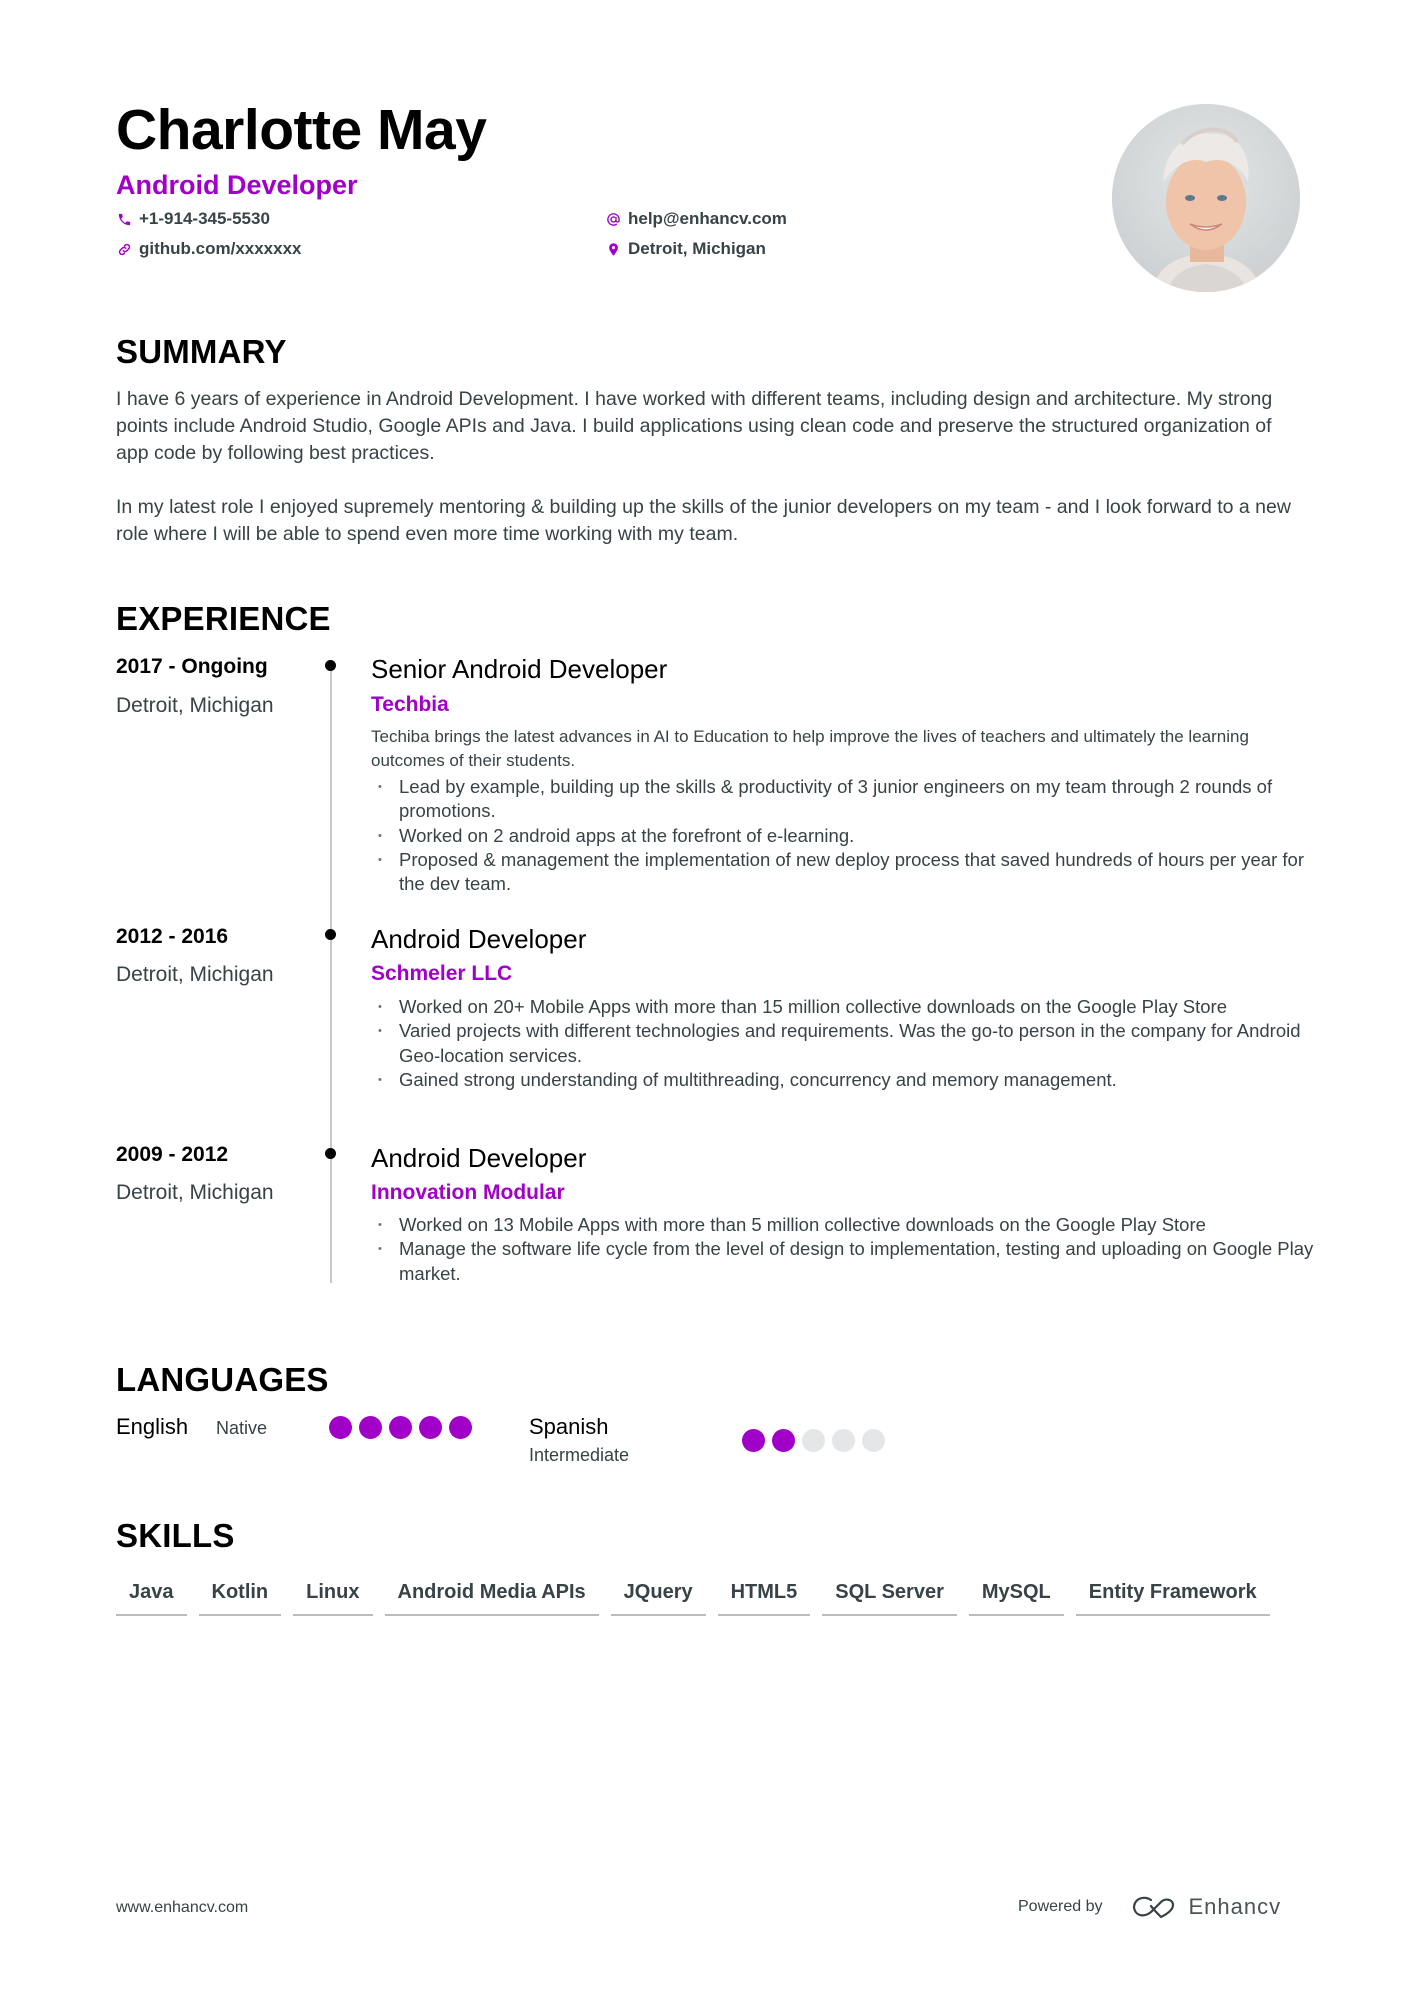 The image size is (1410, 1995). I want to click on contact-email: help@enhancv.com, so click(696, 219).